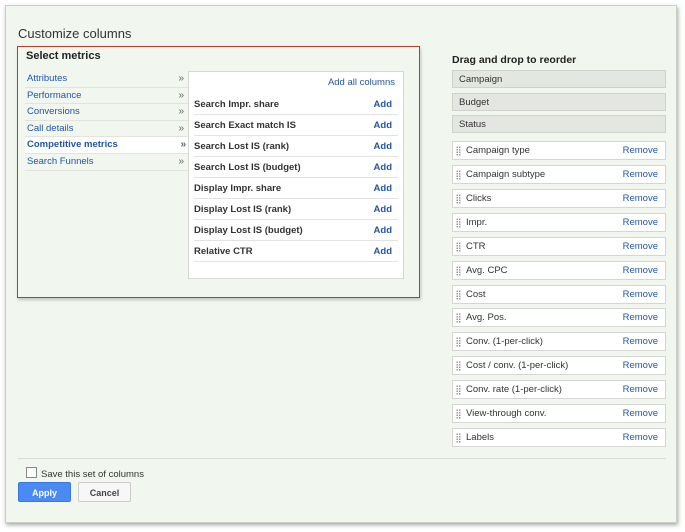 The image size is (685, 532). What do you see at coordinates (480, 437) in the screenshot?
I see `column-label: Labels` at bounding box center [480, 437].